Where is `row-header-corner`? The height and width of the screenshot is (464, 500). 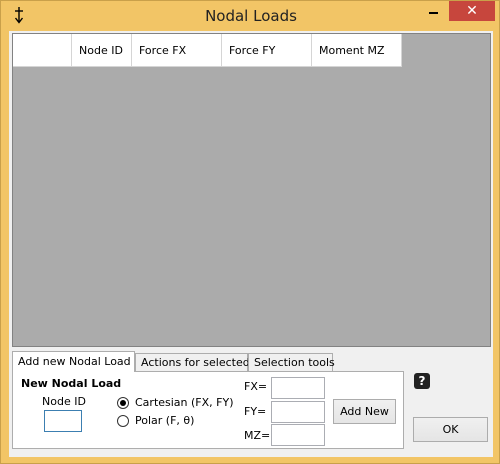
row-header-corner is located at coordinates (42, 50).